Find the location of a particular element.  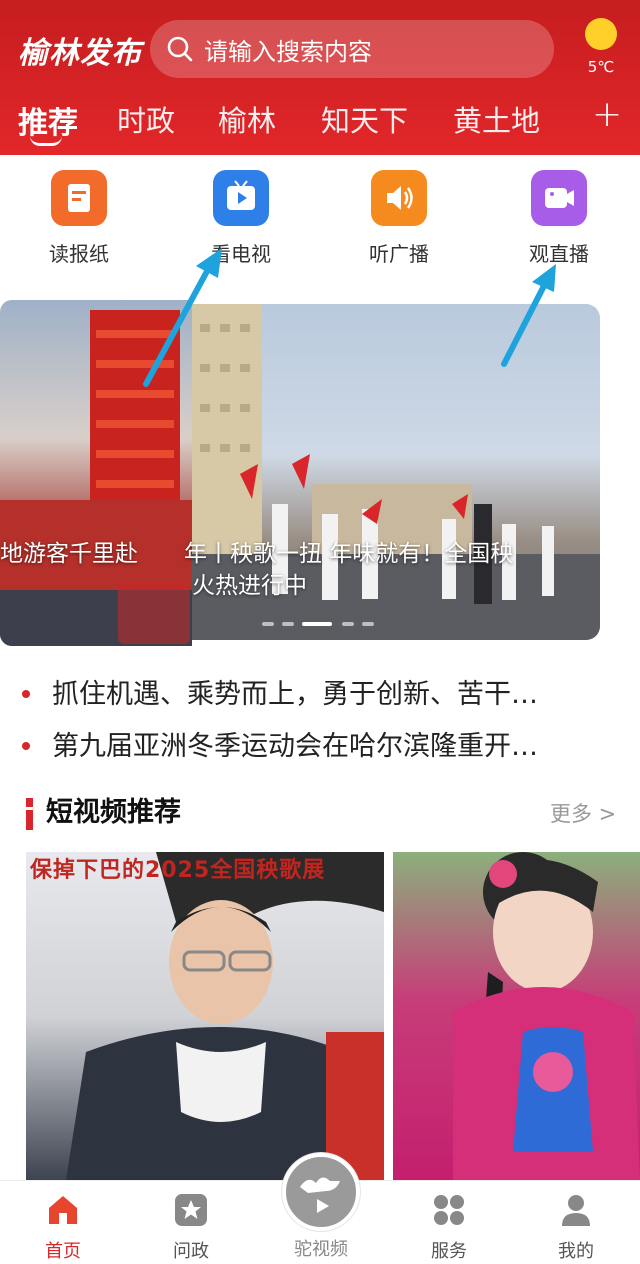

entry-radio: 听广播 is located at coordinates (399, 218).